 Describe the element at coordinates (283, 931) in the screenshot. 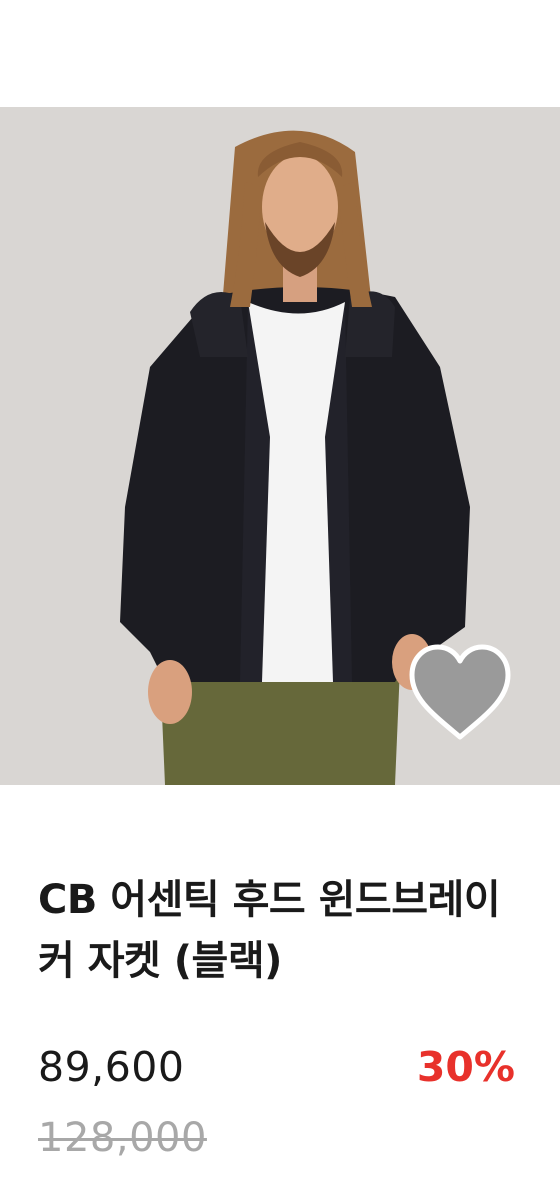

I see `product-title: CB 어센틱 후드 윈드브레이커 자켓 (블랙)` at that location.